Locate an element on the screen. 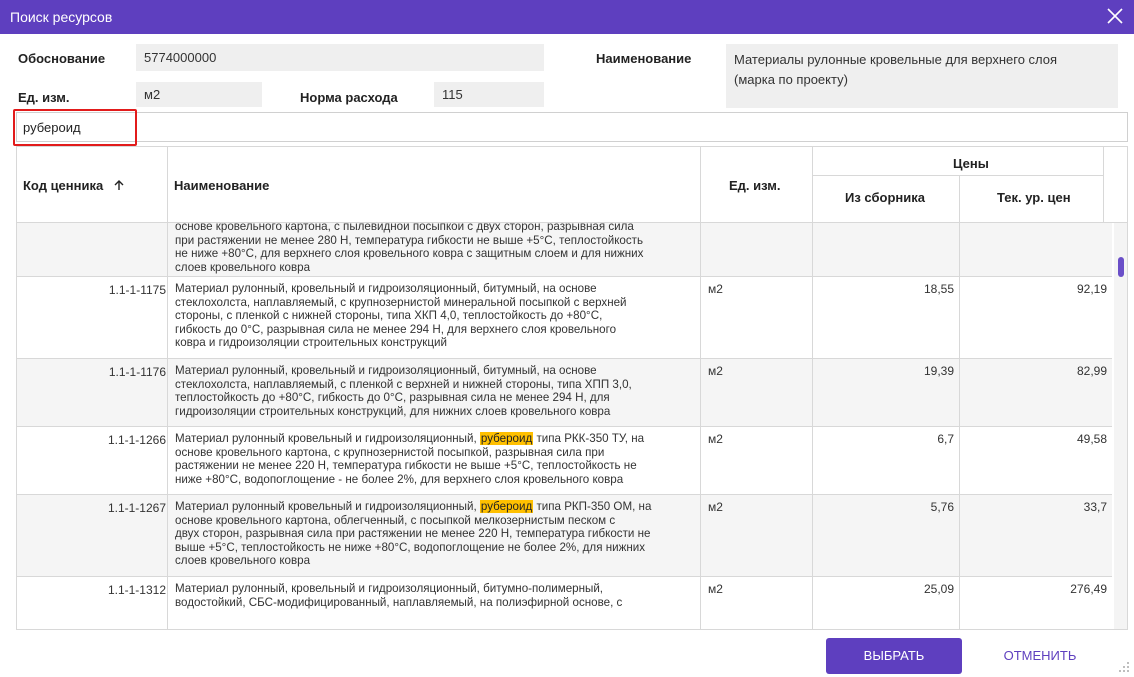 The height and width of the screenshot is (677, 1134). row-price-current: 33,7 is located at coordinates (1095, 507).